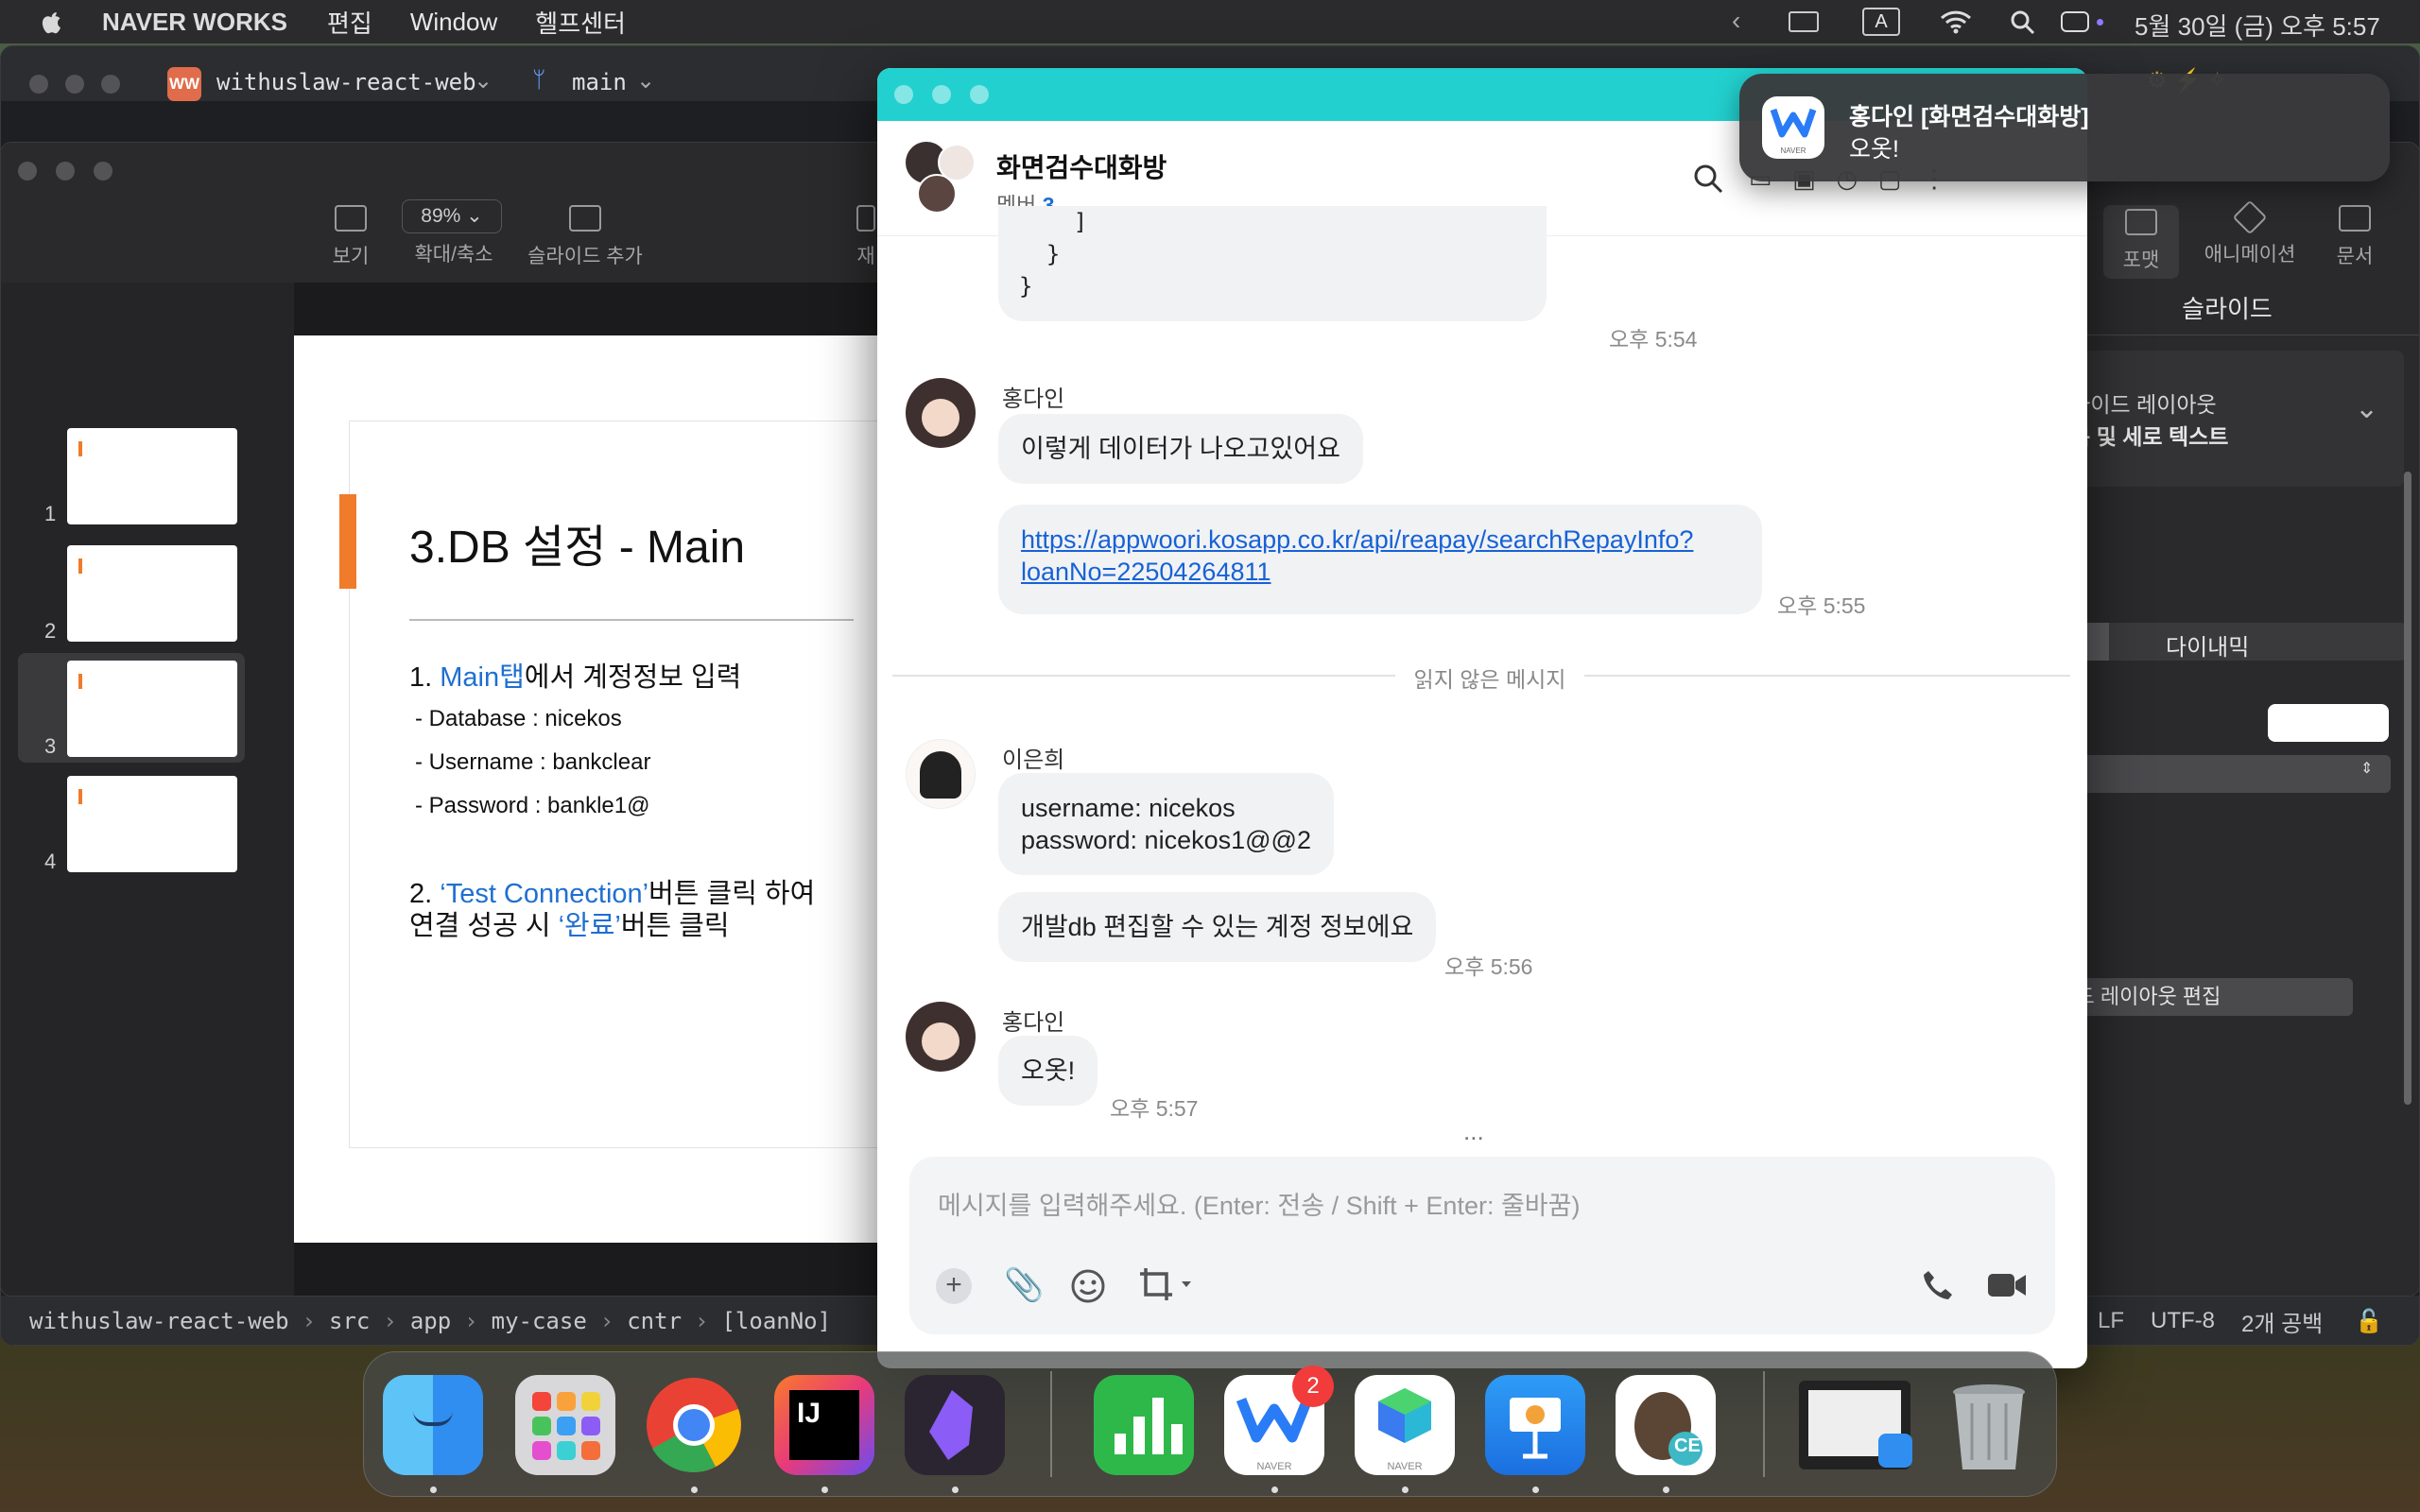 The image size is (2420, 1512). I want to click on slide-item-1: 1. Main탭에서 계정정보 입력, so click(575, 675).